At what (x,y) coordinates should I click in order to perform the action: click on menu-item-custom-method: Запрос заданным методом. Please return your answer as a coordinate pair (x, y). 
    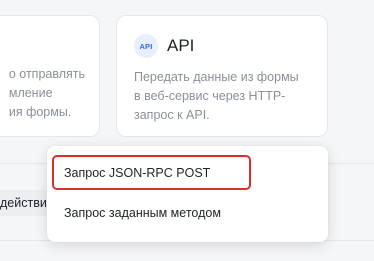
    Looking at the image, I should click on (187, 213).